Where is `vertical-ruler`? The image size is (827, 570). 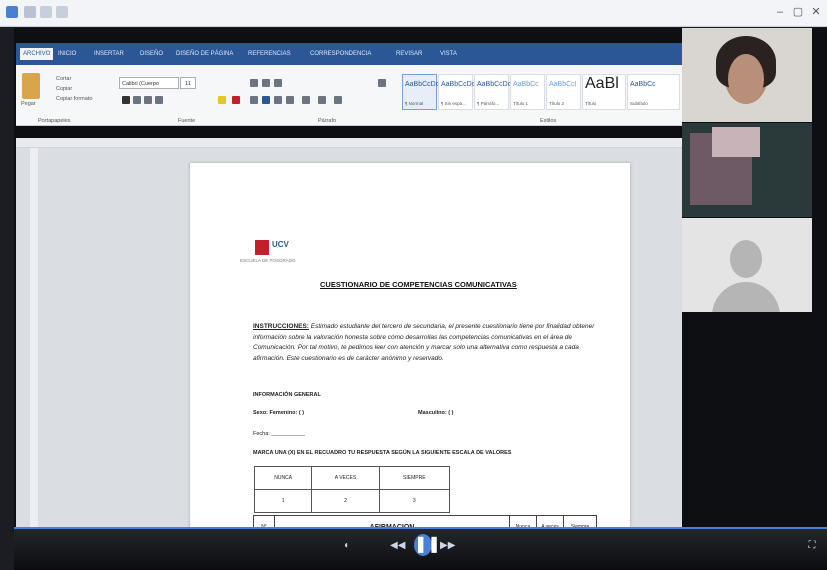
vertical-ruler is located at coordinates (34, 338).